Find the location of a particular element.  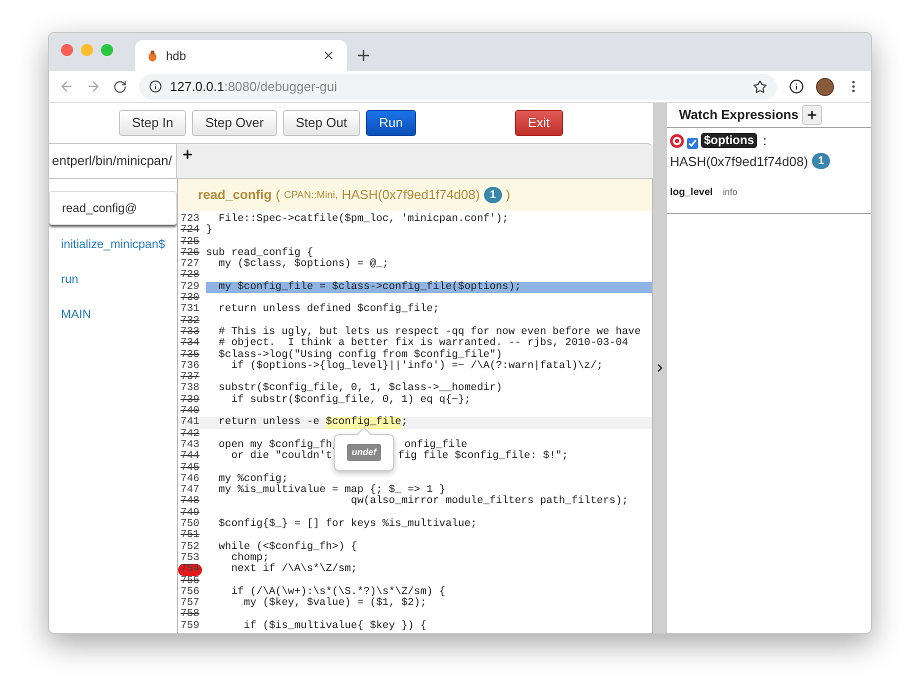

stack-frame: read_config@ is located at coordinates (113, 208).